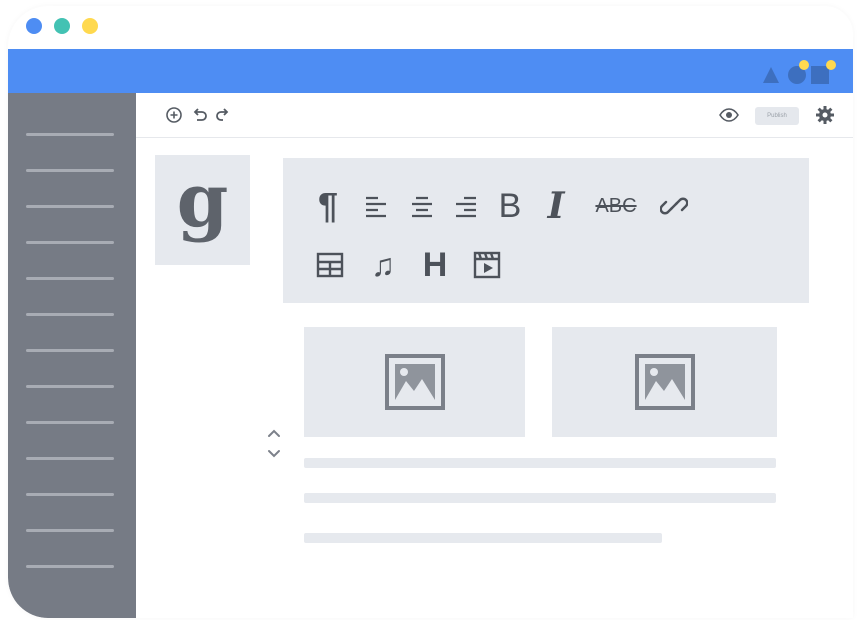 The height and width of the screenshot is (620, 857). I want to click on chevron-up-icon, so click(274, 433).